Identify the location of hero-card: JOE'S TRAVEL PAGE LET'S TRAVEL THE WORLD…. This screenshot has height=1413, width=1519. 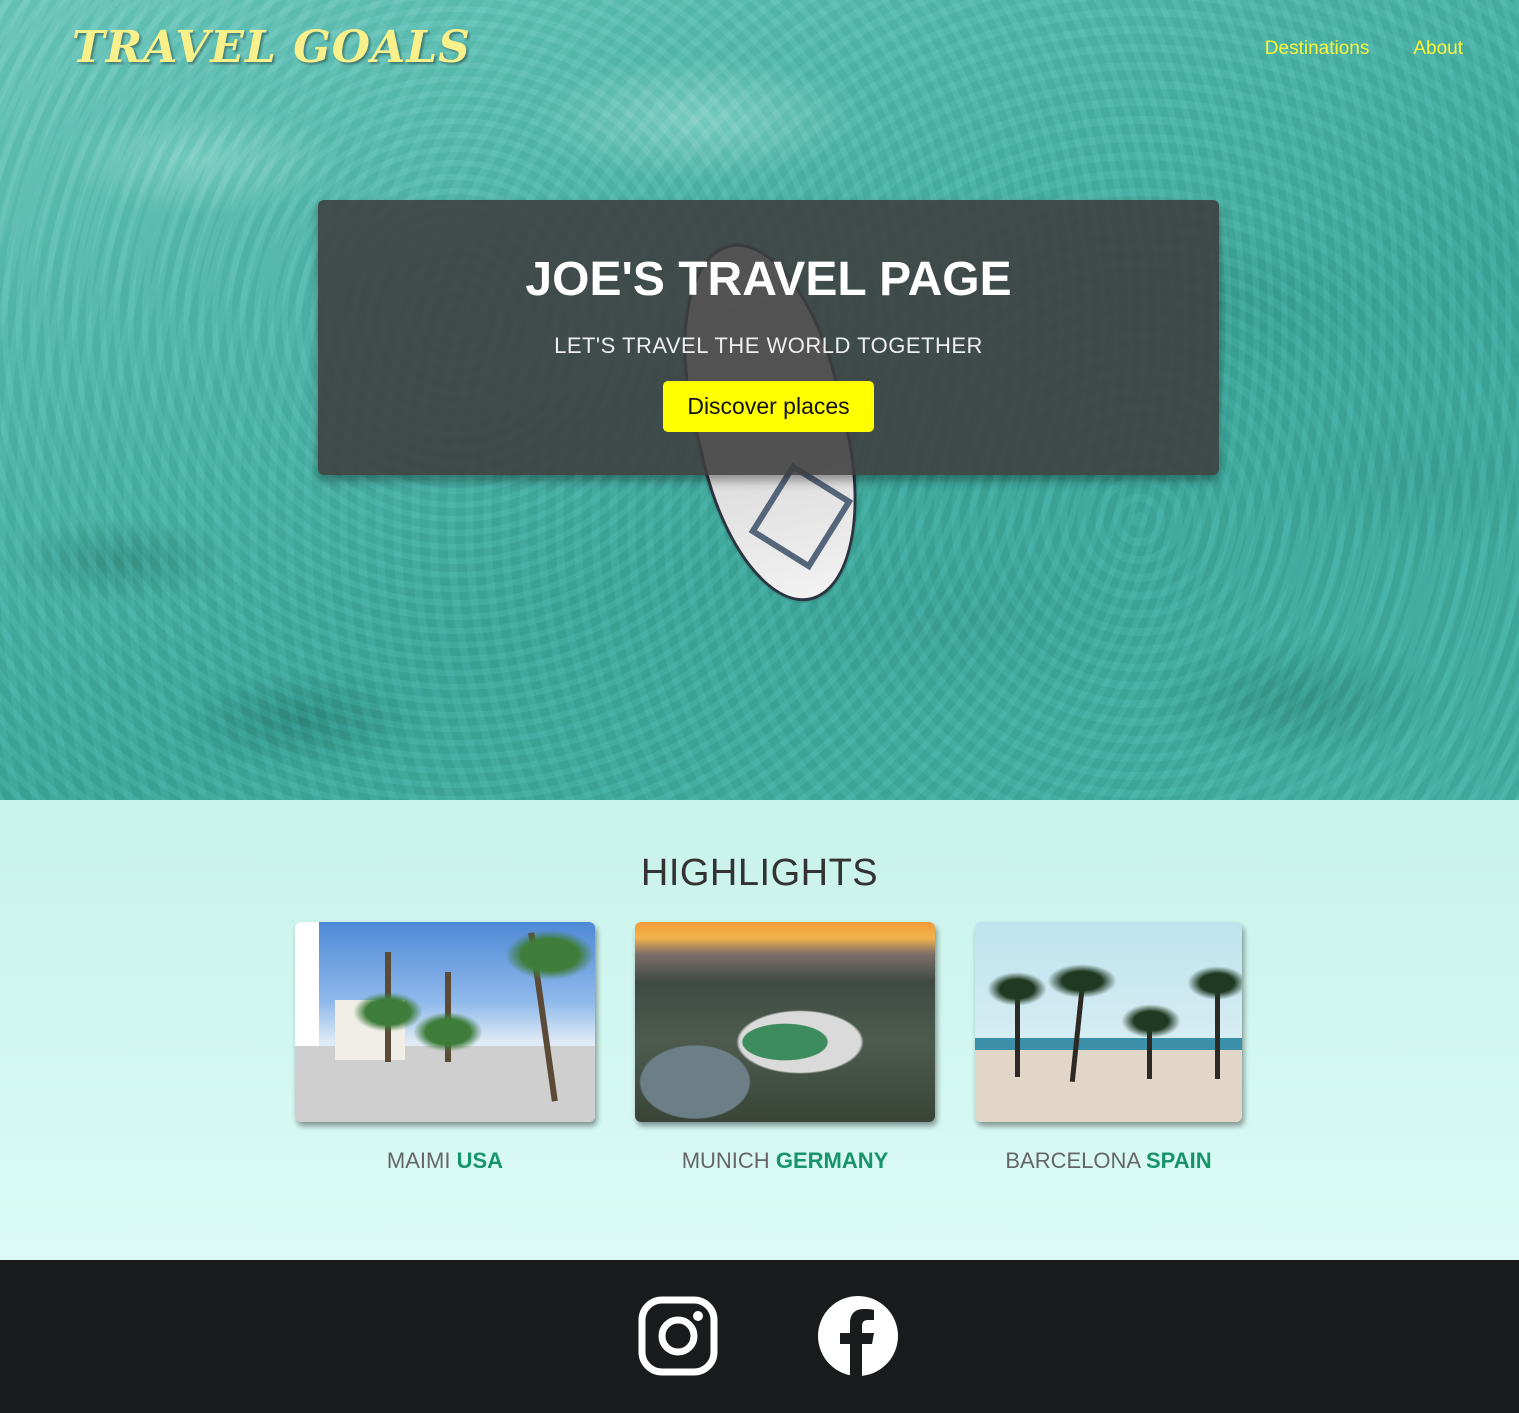
(768, 337).